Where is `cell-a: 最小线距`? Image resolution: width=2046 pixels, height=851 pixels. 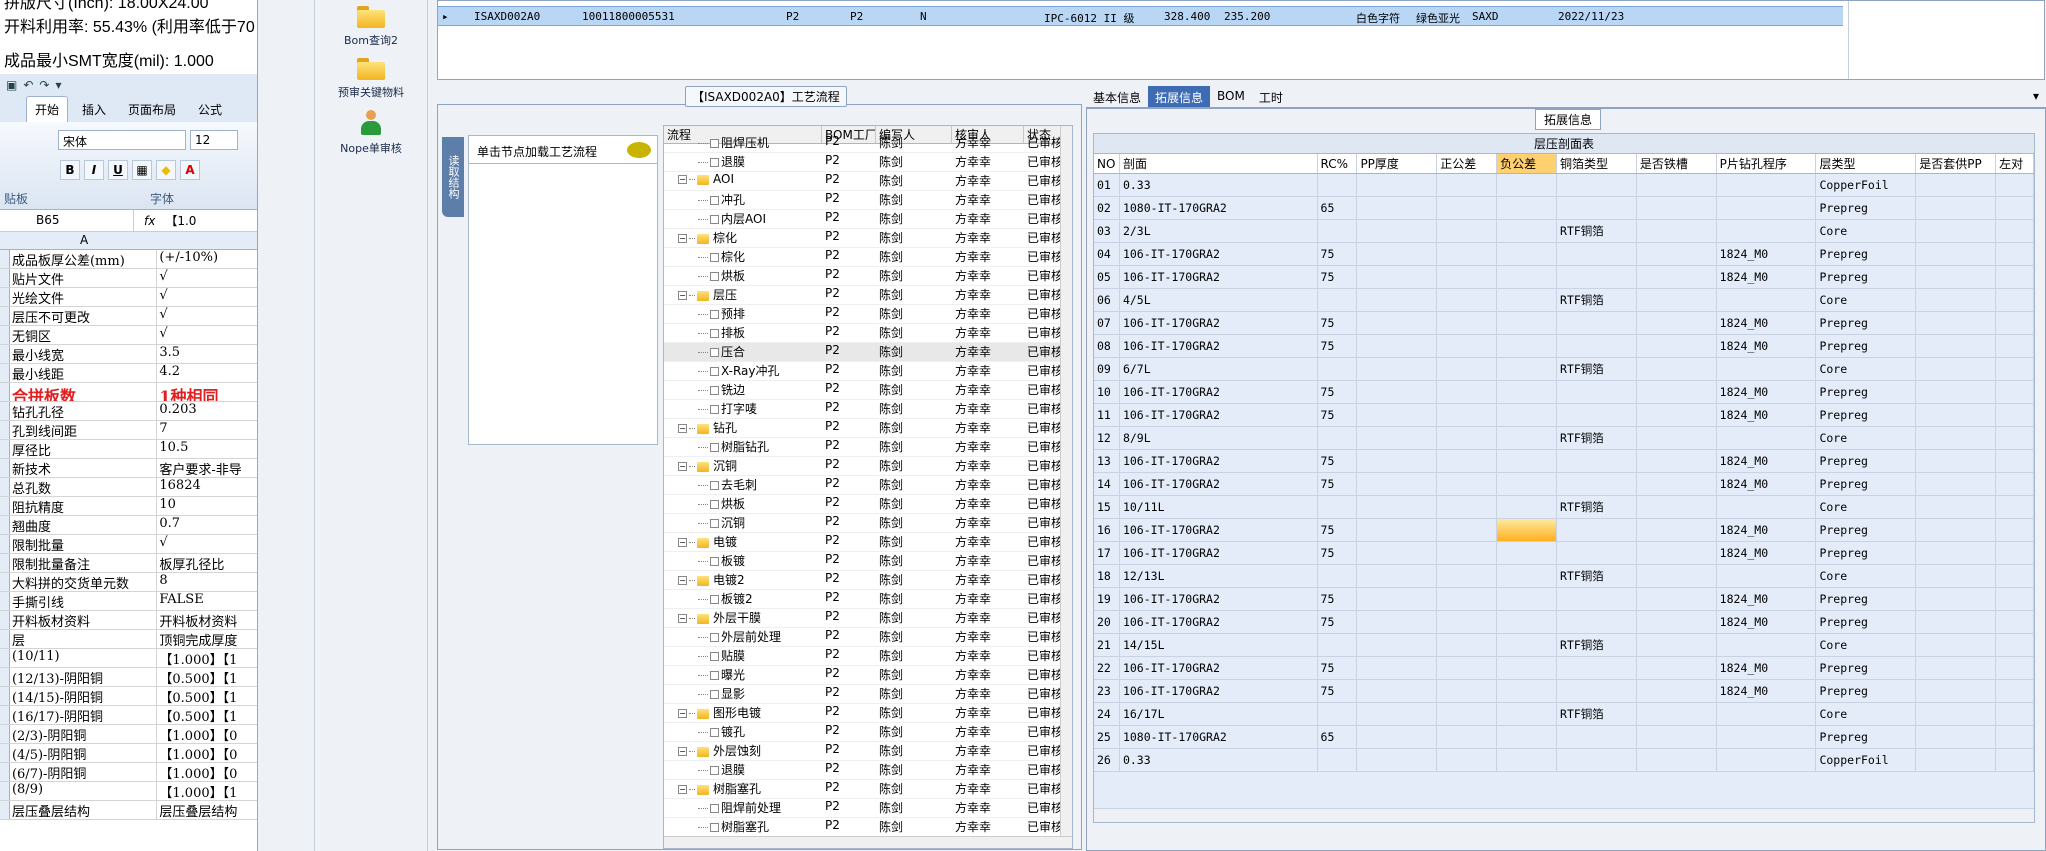
cell-a: 最小线距 is located at coordinates (84, 373).